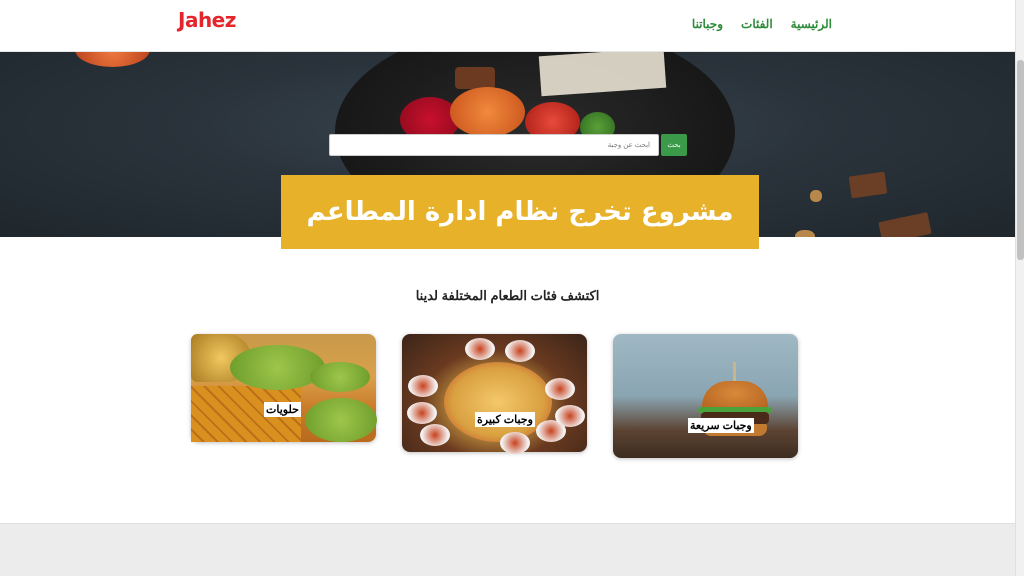 This screenshot has height=576, width=1024. Describe the element at coordinates (707, 24) in the screenshot. I see `nav-meals: وجباتنا` at that location.